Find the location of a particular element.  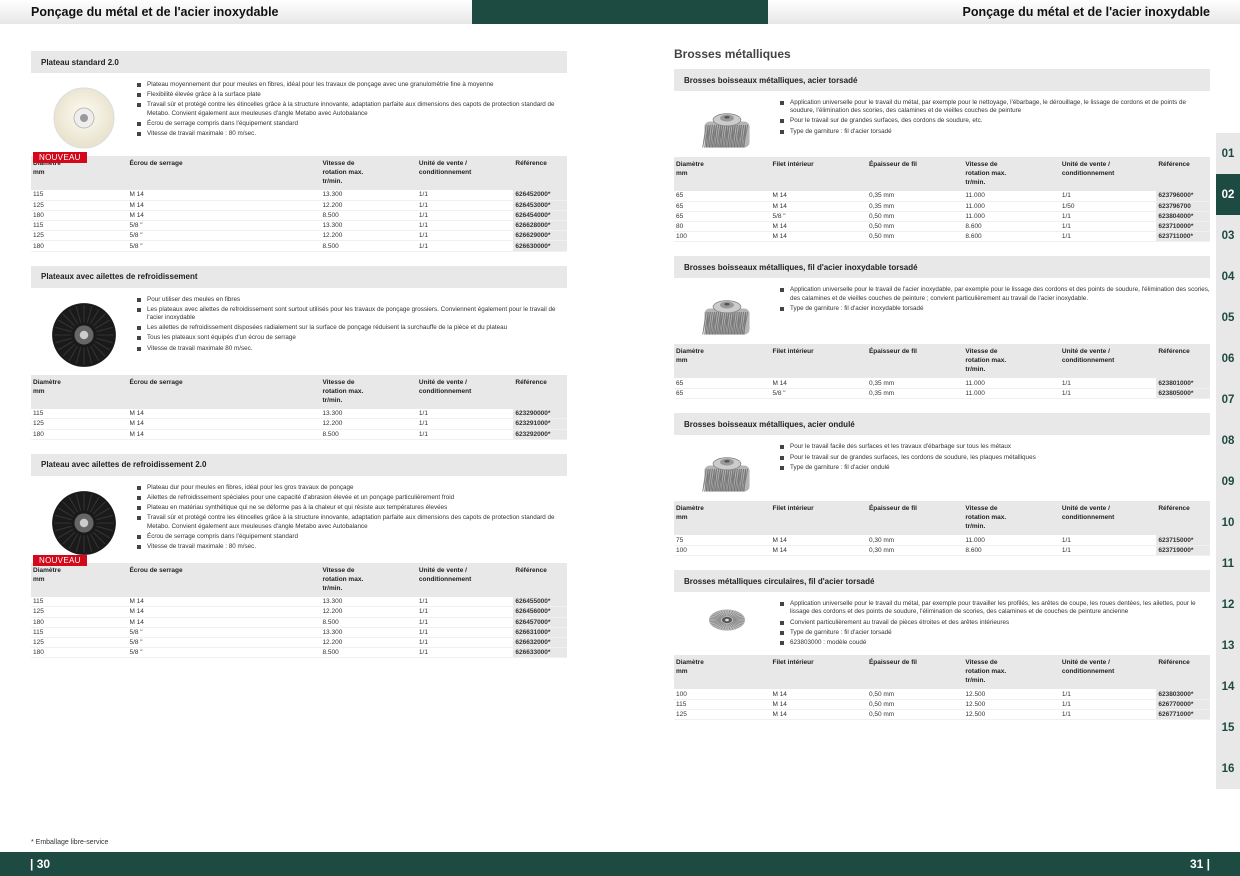

chapter-tab-14: 14 is located at coordinates (1228, 686).